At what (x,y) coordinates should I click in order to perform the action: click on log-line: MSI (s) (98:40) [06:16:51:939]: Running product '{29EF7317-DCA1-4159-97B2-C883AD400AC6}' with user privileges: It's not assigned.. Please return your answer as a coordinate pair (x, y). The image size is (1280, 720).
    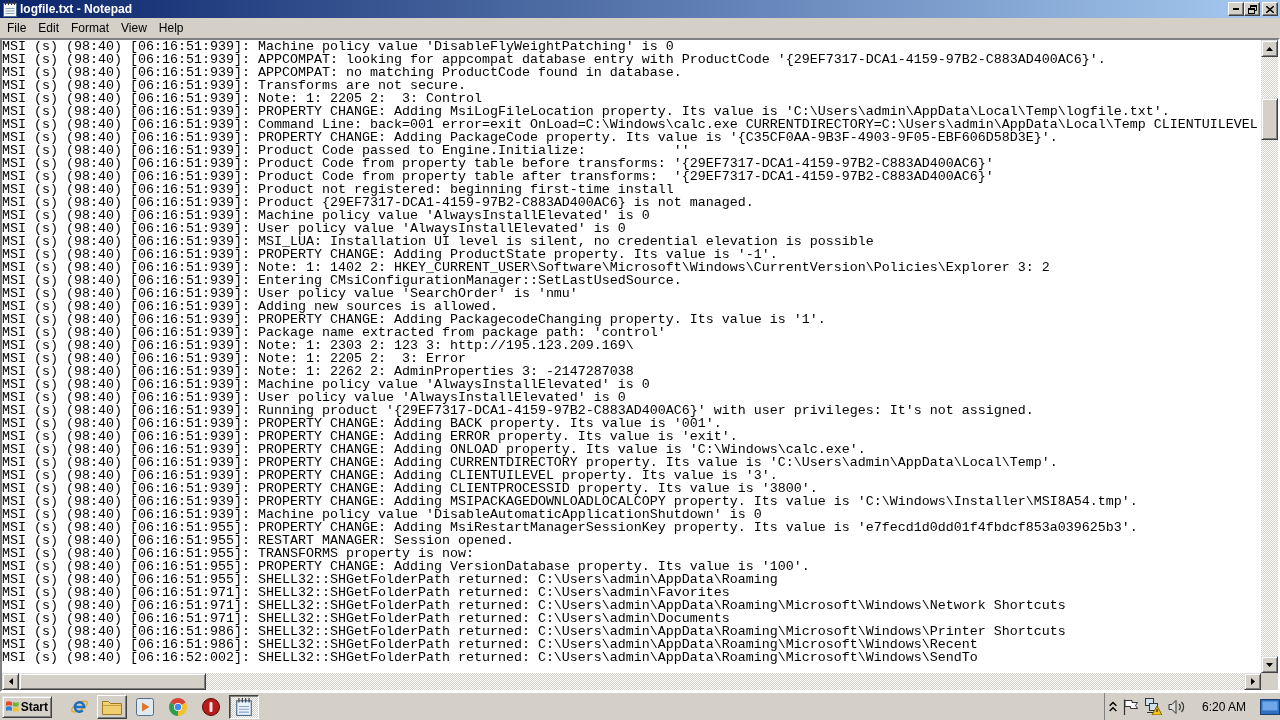
    Looking at the image, I should click on (518, 410).